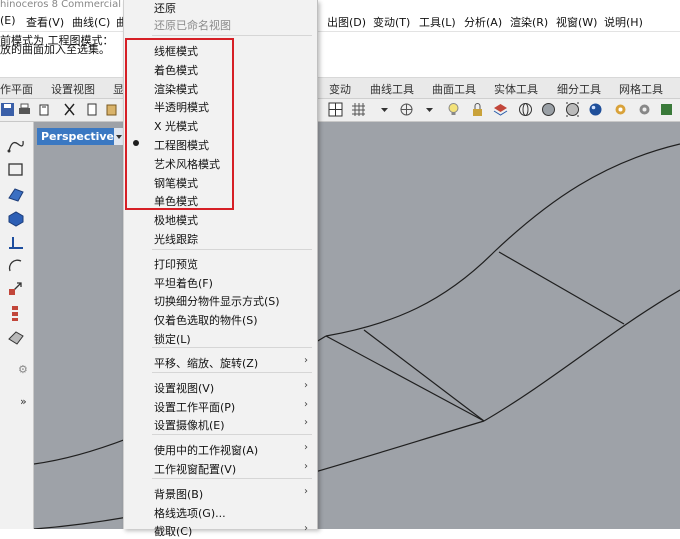 The height and width of the screenshot is (539, 680). What do you see at coordinates (623, 22) in the screenshot?
I see `menu-help: 说明(H)` at bounding box center [623, 22].